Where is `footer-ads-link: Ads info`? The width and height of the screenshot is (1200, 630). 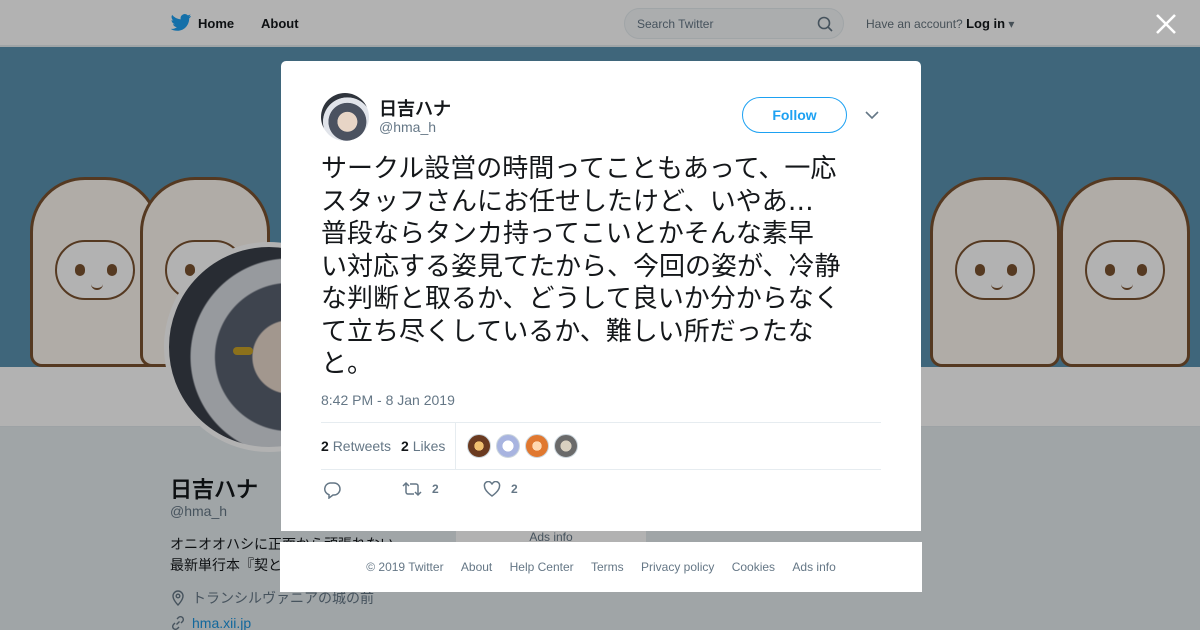 footer-ads-link: Ads info is located at coordinates (813, 567).